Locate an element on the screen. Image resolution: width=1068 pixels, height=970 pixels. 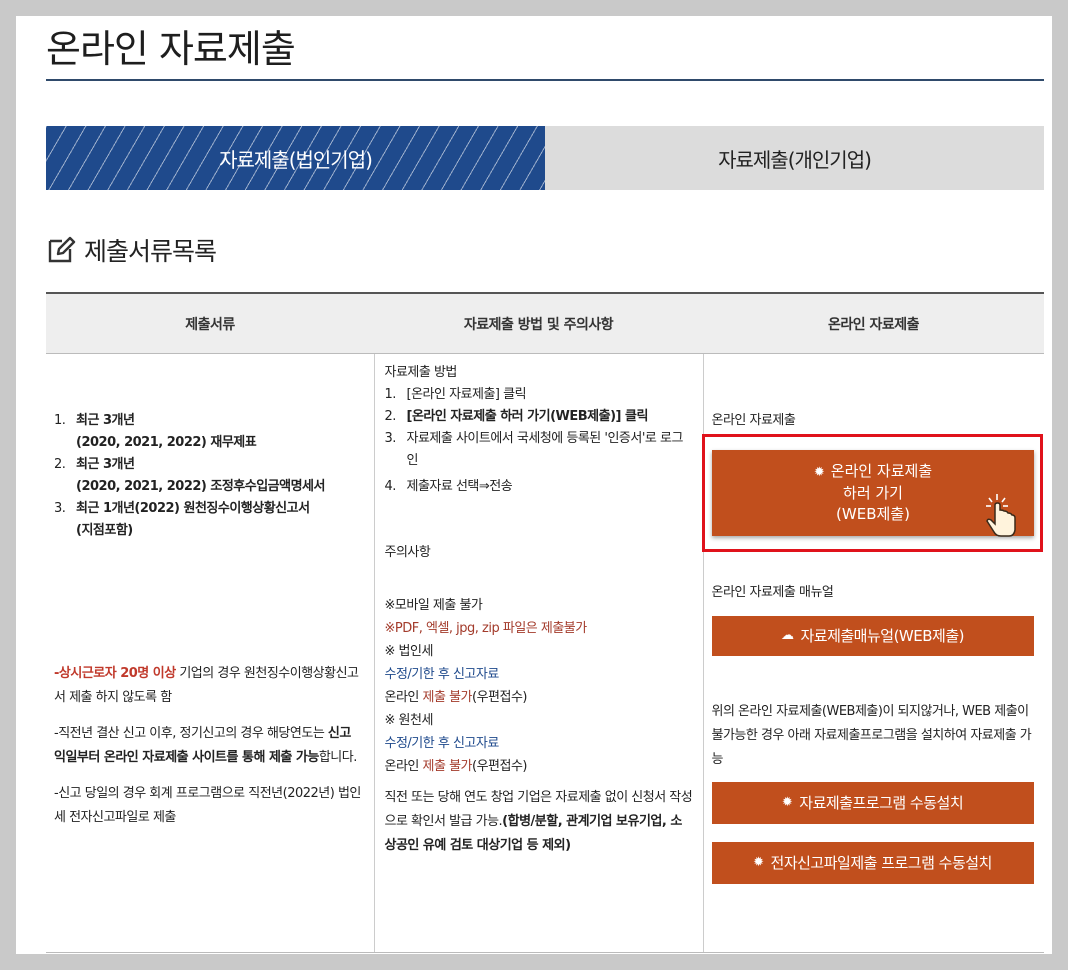
caution-withholding-amend: 수정/기한 후 신고자료 is located at coordinates (442, 743).